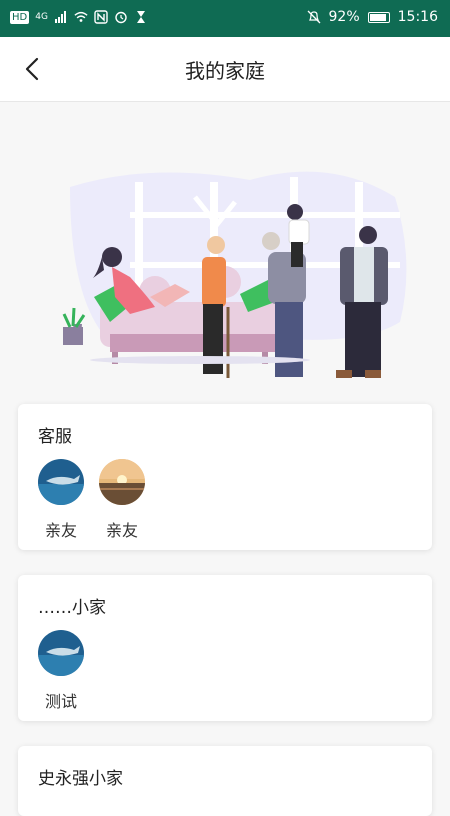  I want to click on signal-icon, so click(60, 17).